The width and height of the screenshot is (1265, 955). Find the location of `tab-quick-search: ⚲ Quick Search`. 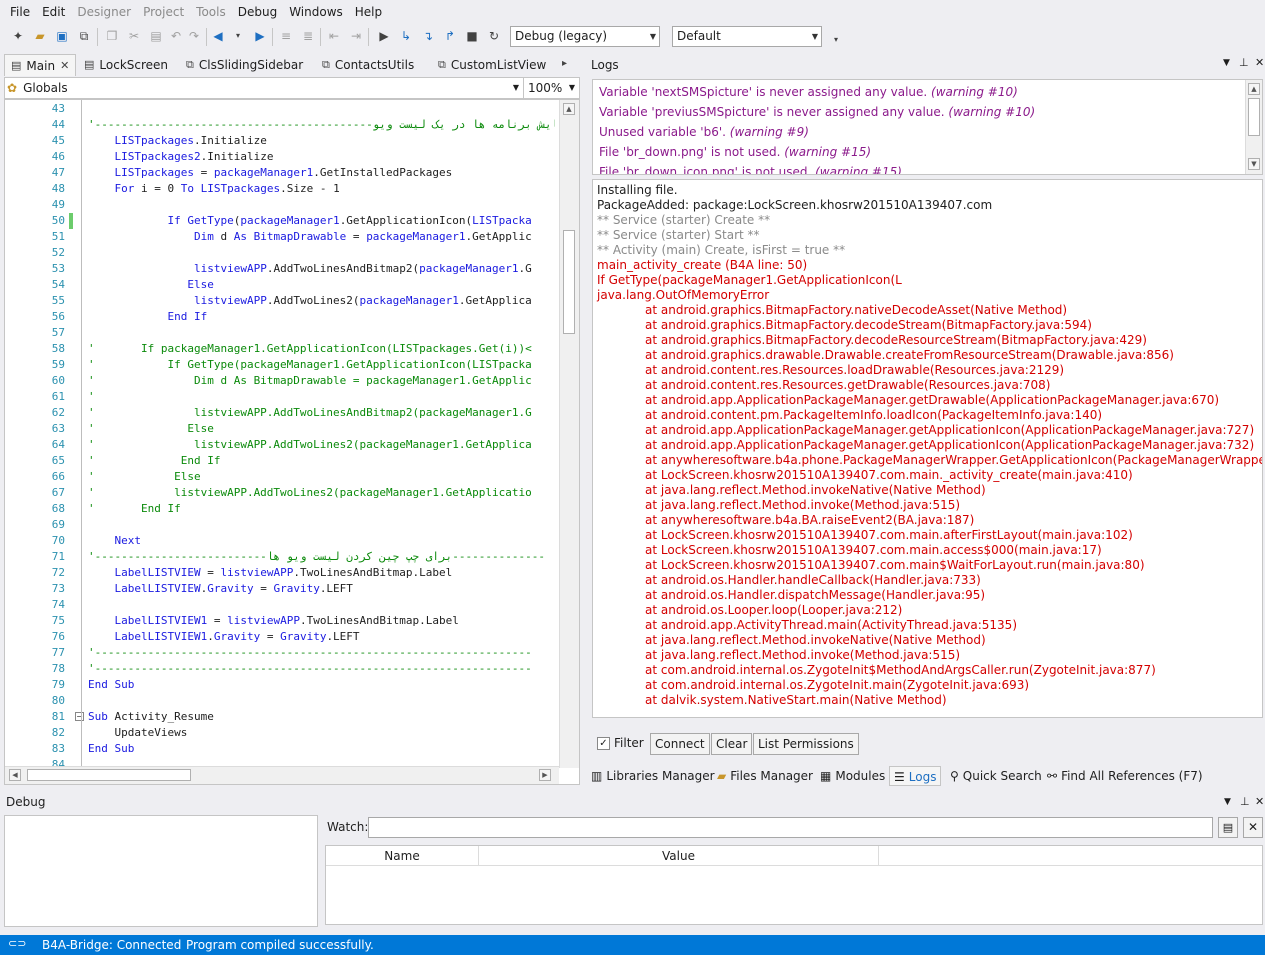

tab-quick-search: ⚲ Quick Search is located at coordinates (996, 776).